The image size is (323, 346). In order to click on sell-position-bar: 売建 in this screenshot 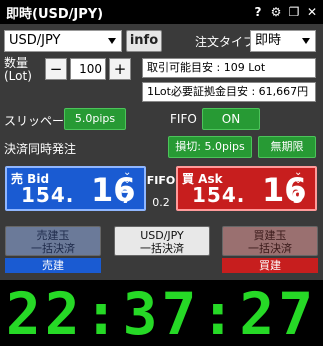, I will do `click(53, 265)`.